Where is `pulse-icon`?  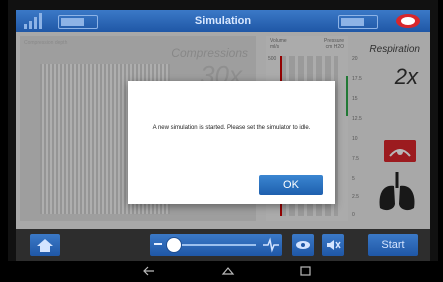
pulse-icon is located at coordinates (271, 245).